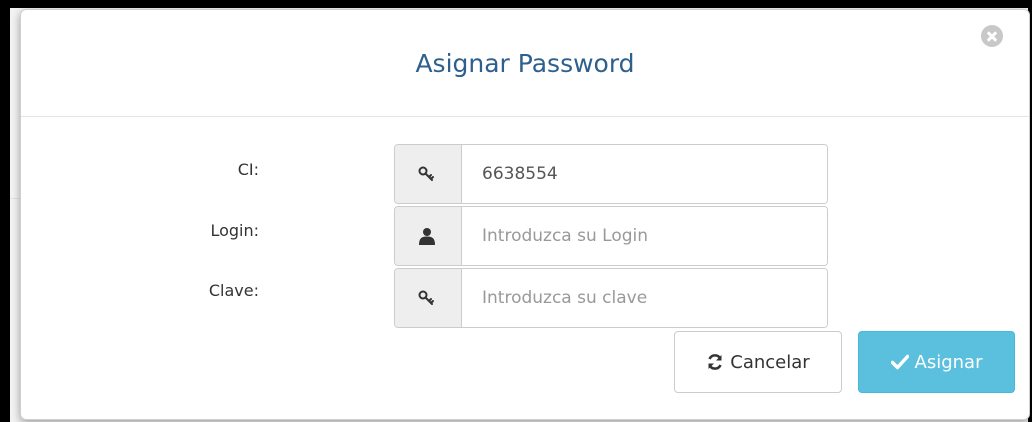  Describe the element at coordinates (234, 230) in the screenshot. I see `login-label: Login:` at that location.